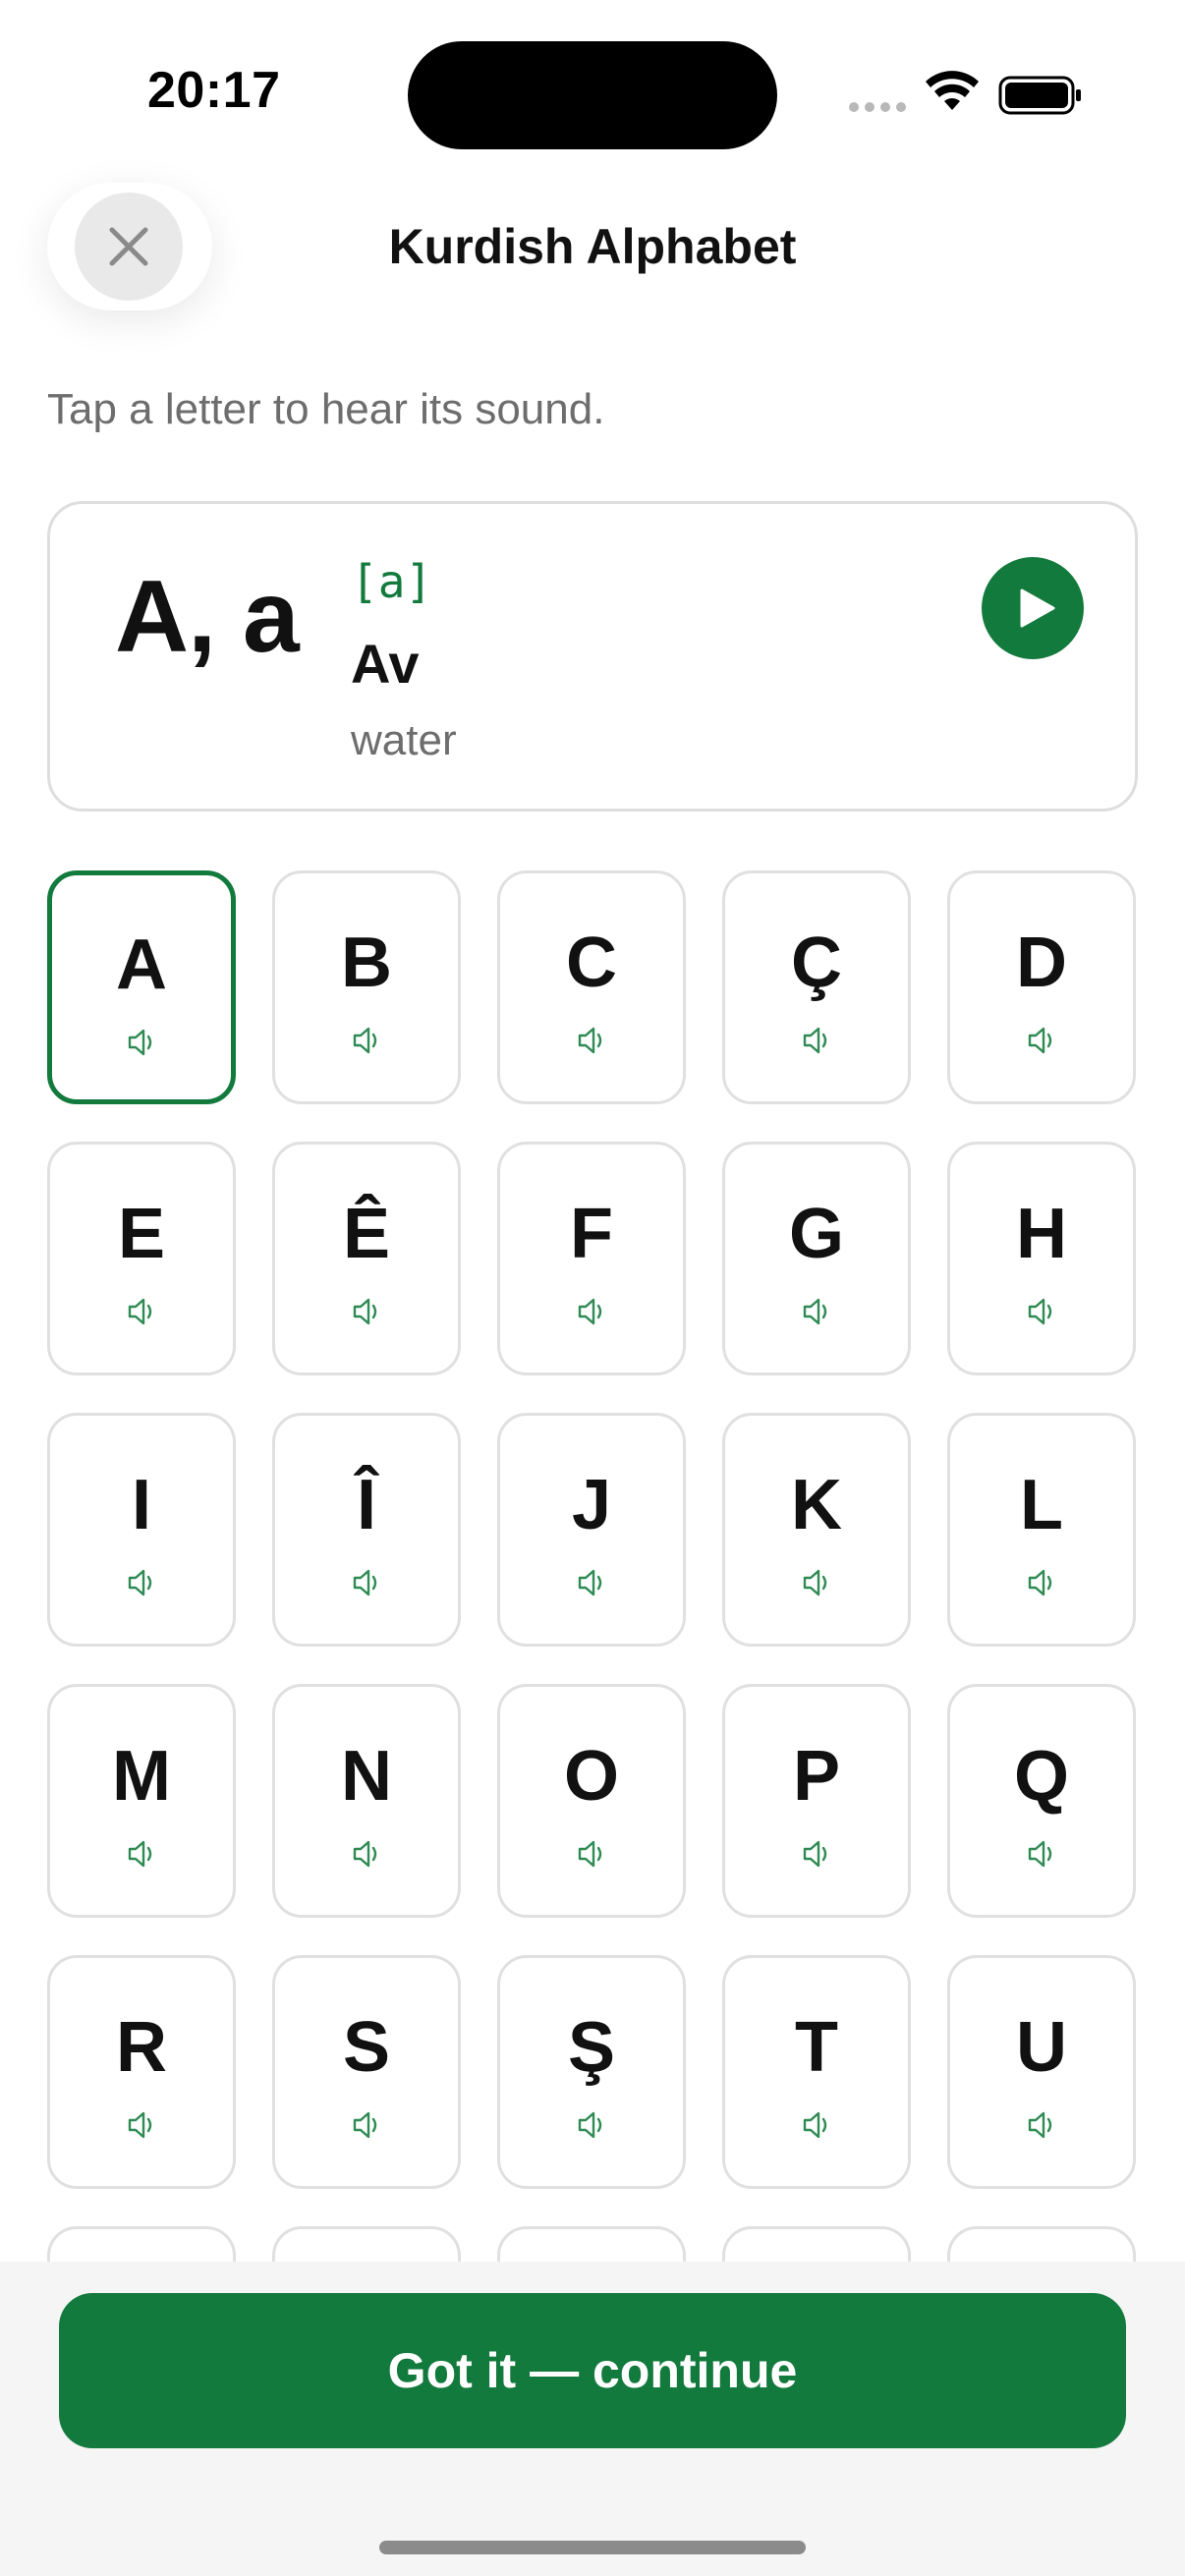 The height and width of the screenshot is (2576, 1185). Describe the element at coordinates (592, 246) in the screenshot. I see `page-title: Kurdish Alphabet` at that location.